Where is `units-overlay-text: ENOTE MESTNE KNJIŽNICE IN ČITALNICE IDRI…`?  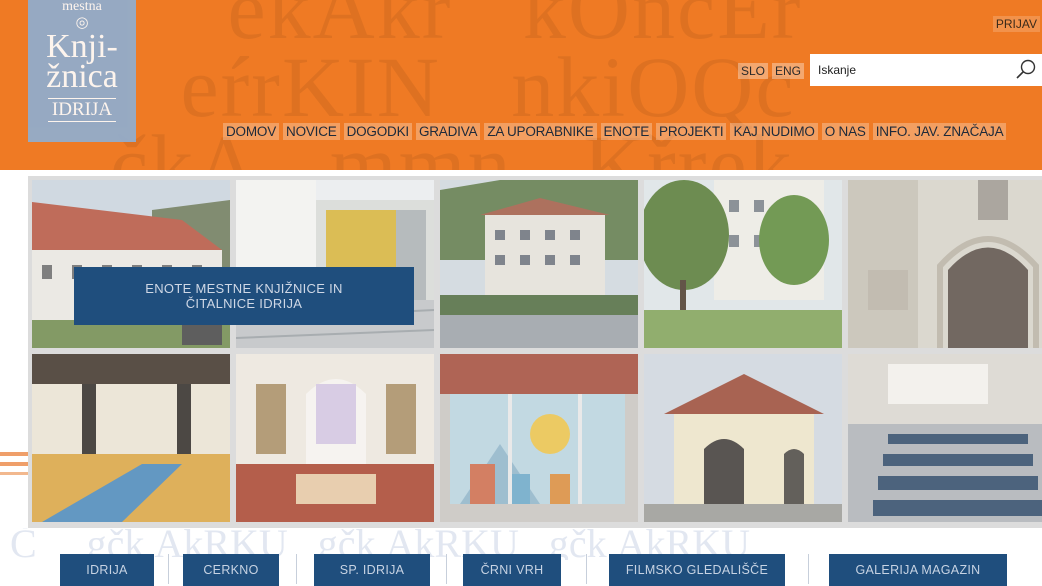
units-overlay-text: ENOTE MESTNE KNJIŽNICE IN ČITALNICE IDRI… is located at coordinates (244, 296).